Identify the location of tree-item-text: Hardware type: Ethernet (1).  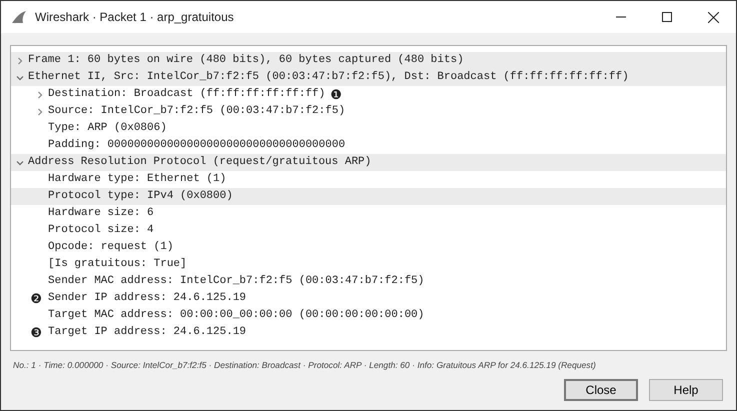
(137, 180).